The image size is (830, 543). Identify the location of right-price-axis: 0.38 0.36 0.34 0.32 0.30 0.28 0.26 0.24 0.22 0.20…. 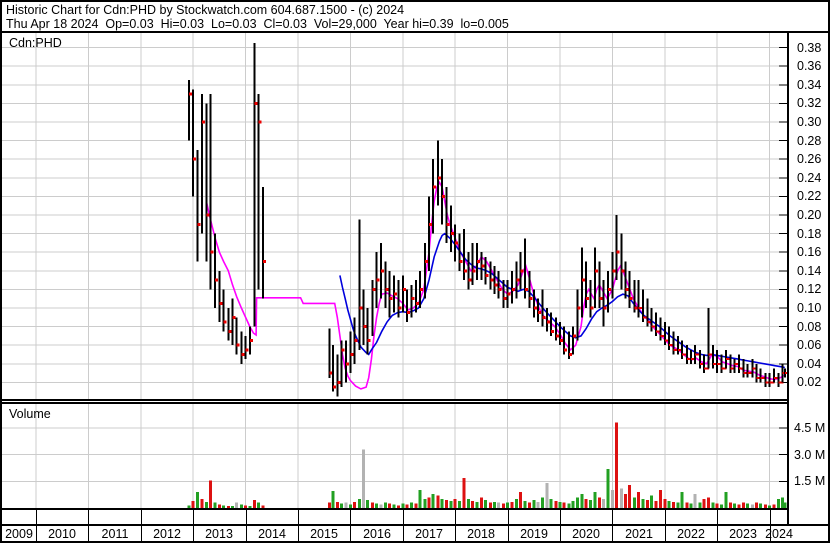
(808, 278).